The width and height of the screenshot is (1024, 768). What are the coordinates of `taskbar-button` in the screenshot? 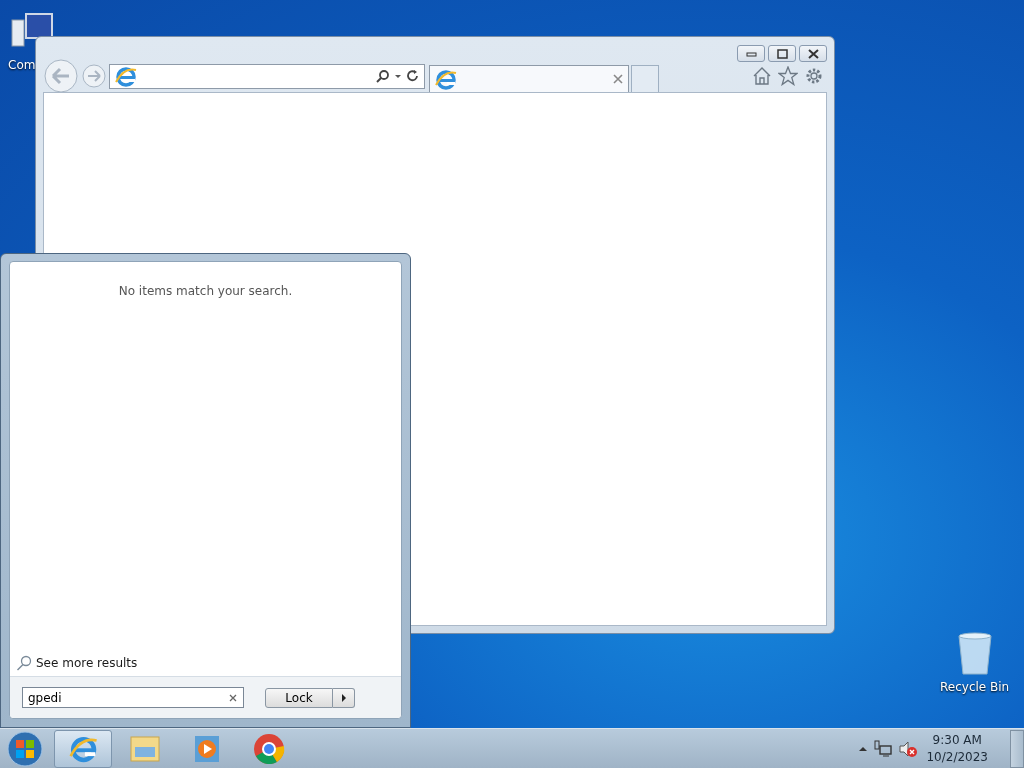 It's located at (83, 748).